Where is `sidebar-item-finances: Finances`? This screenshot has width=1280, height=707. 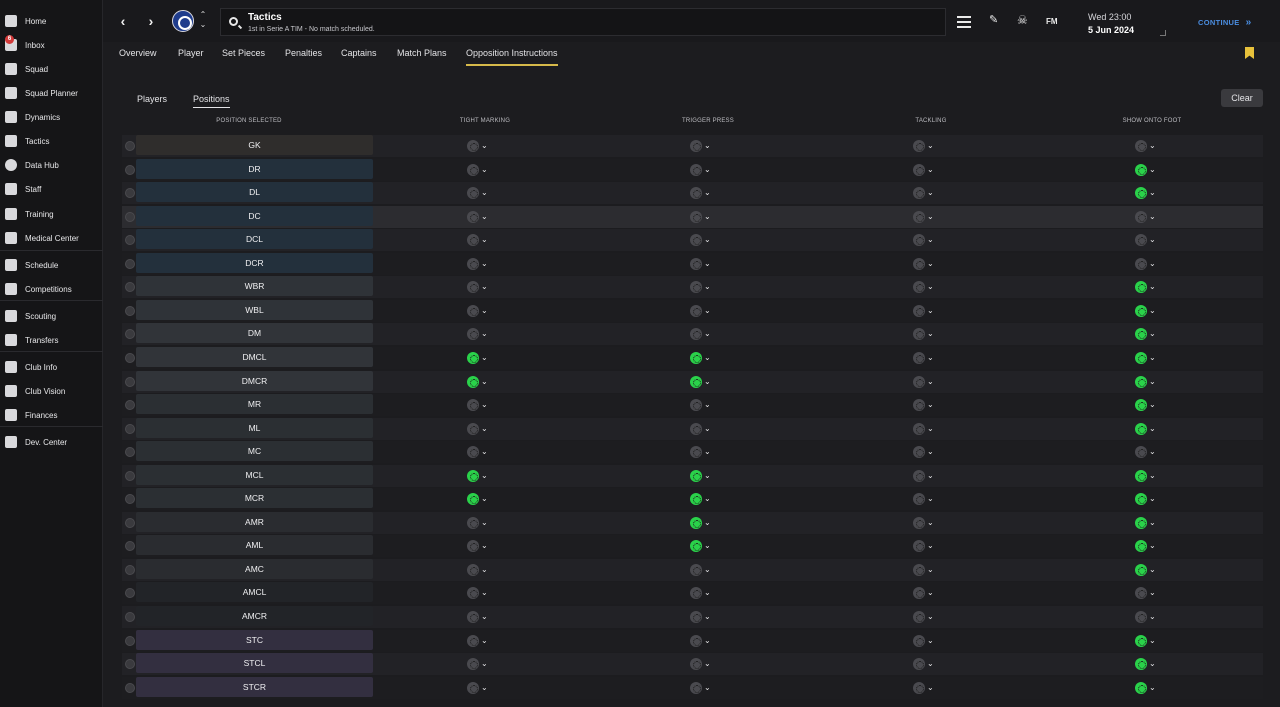 sidebar-item-finances: Finances is located at coordinates (51, 415).